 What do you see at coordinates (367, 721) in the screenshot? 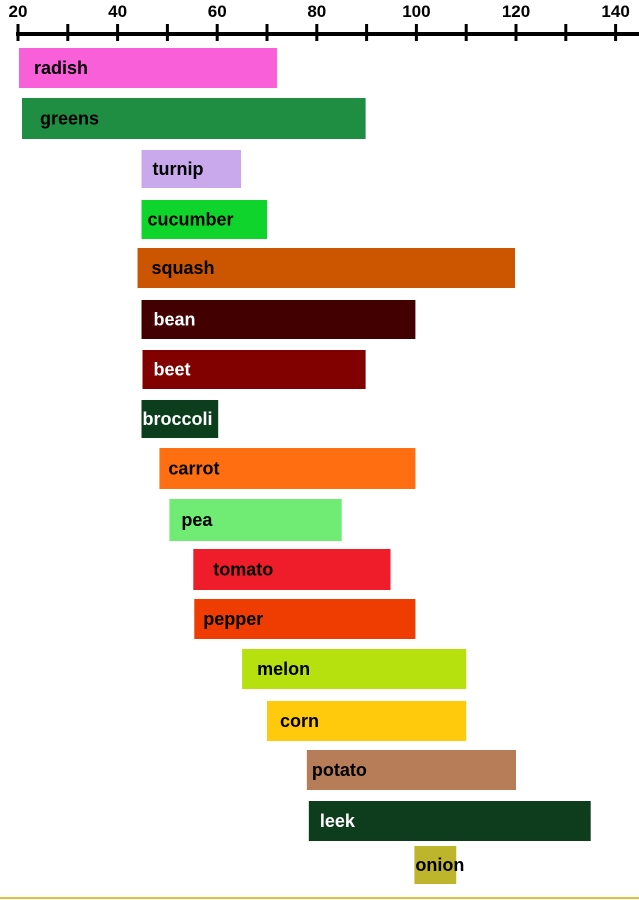
I see `bar-corn: corn` at bounding box center [367, 721].